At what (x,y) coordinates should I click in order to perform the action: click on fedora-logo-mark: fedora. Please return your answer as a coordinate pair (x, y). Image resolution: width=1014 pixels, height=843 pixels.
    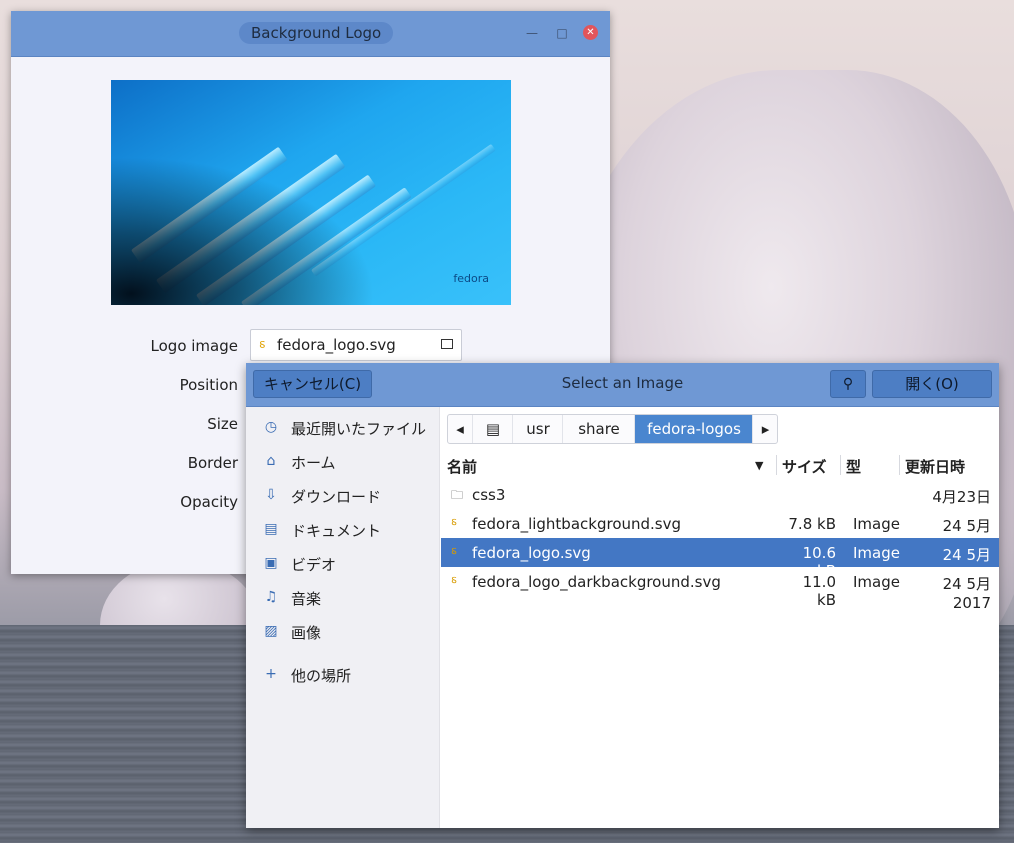
    Looking at the image, I should click on (471, 278).